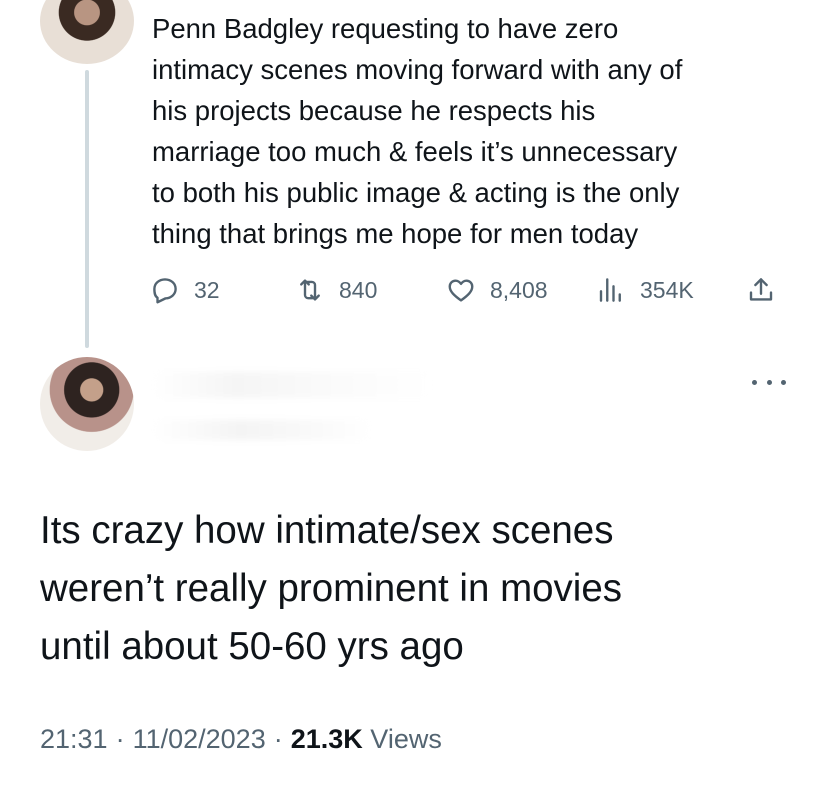  I want to click on share-button, so click(761, 290).